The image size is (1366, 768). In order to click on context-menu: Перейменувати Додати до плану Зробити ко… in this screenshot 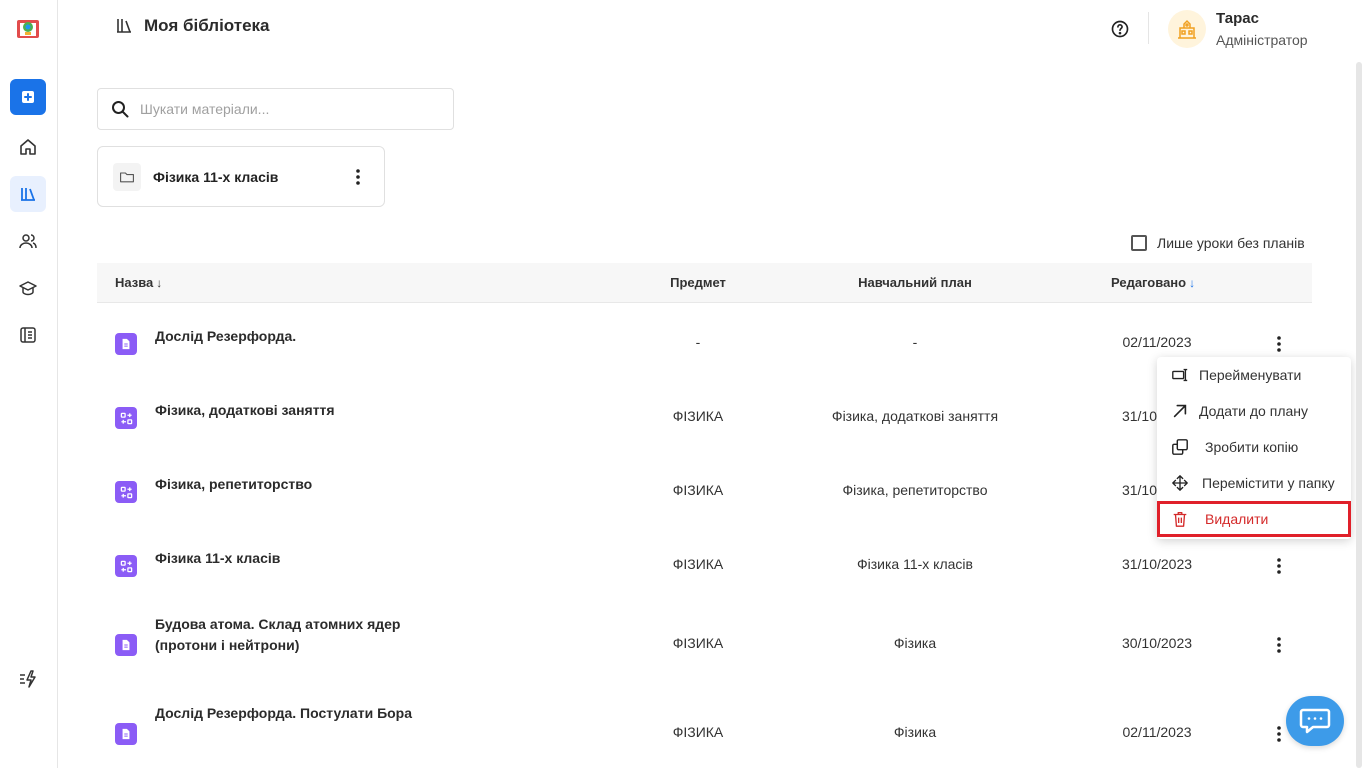, I will do `click(1254, 448)`.